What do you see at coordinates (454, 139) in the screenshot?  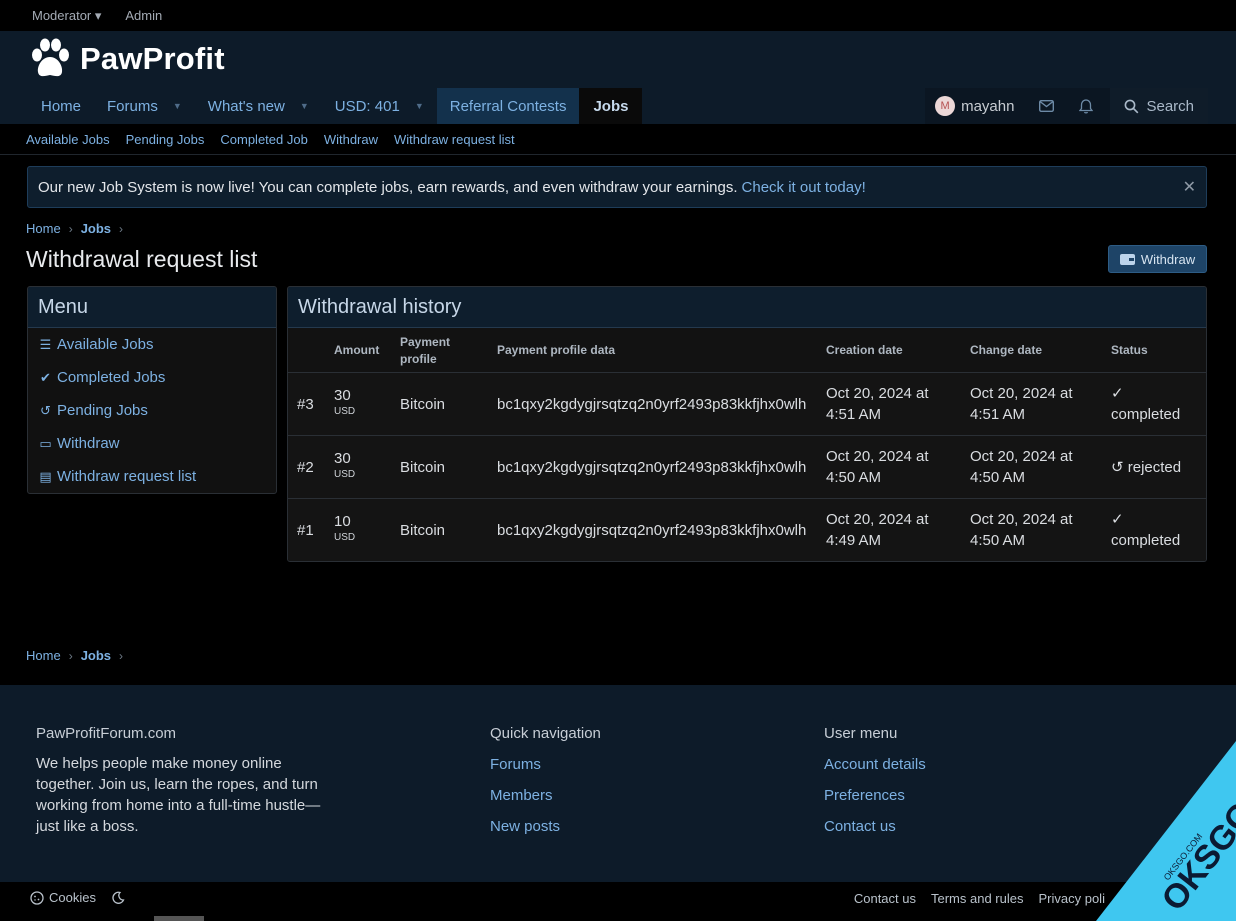 I see `subnav-withdraw-request-list: Withdraw request list` at bounding box center [454, 139].